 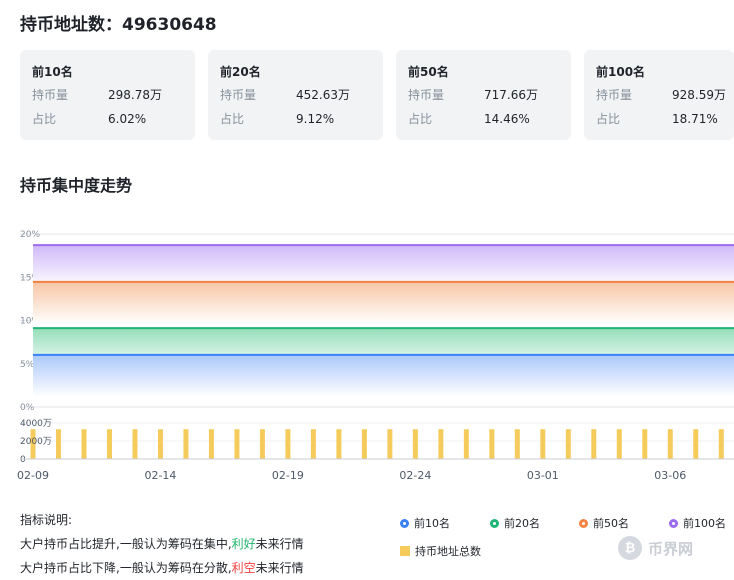 I want to click on legend-label: 持币地址总数, so click(x=448, y=551).